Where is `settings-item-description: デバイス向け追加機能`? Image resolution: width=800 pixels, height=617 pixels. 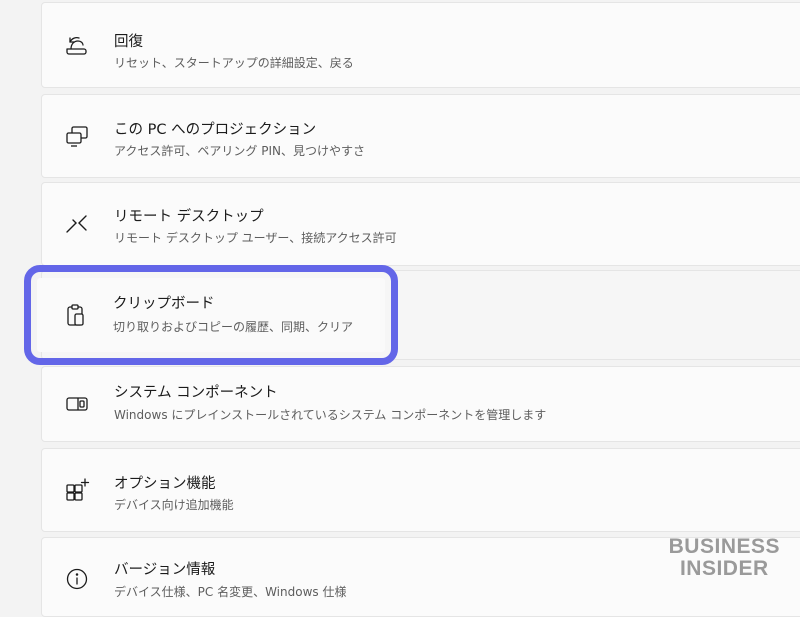
settings-item-description: デバイス向け追加機能 is located at coordinates (174, 505).